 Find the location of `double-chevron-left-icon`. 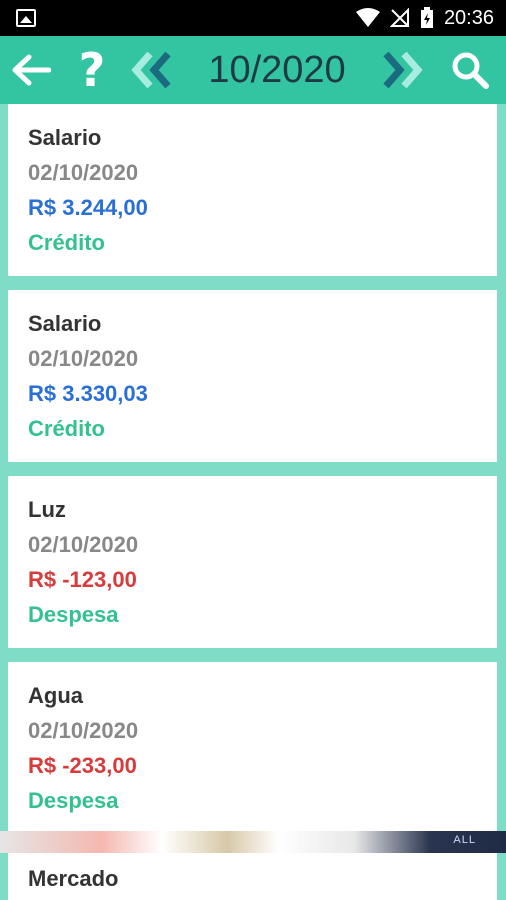

double-chevron-left-icon is located at coordinates (151, 70).